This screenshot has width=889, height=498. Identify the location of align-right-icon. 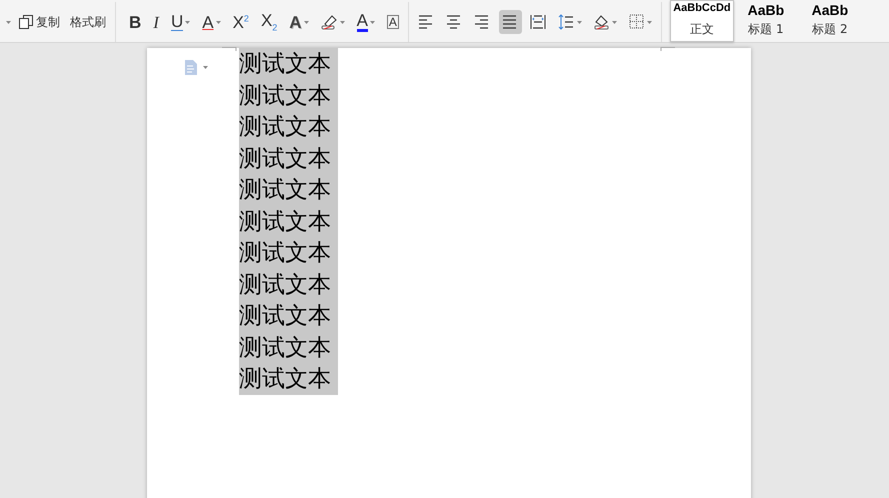
(482, 22).